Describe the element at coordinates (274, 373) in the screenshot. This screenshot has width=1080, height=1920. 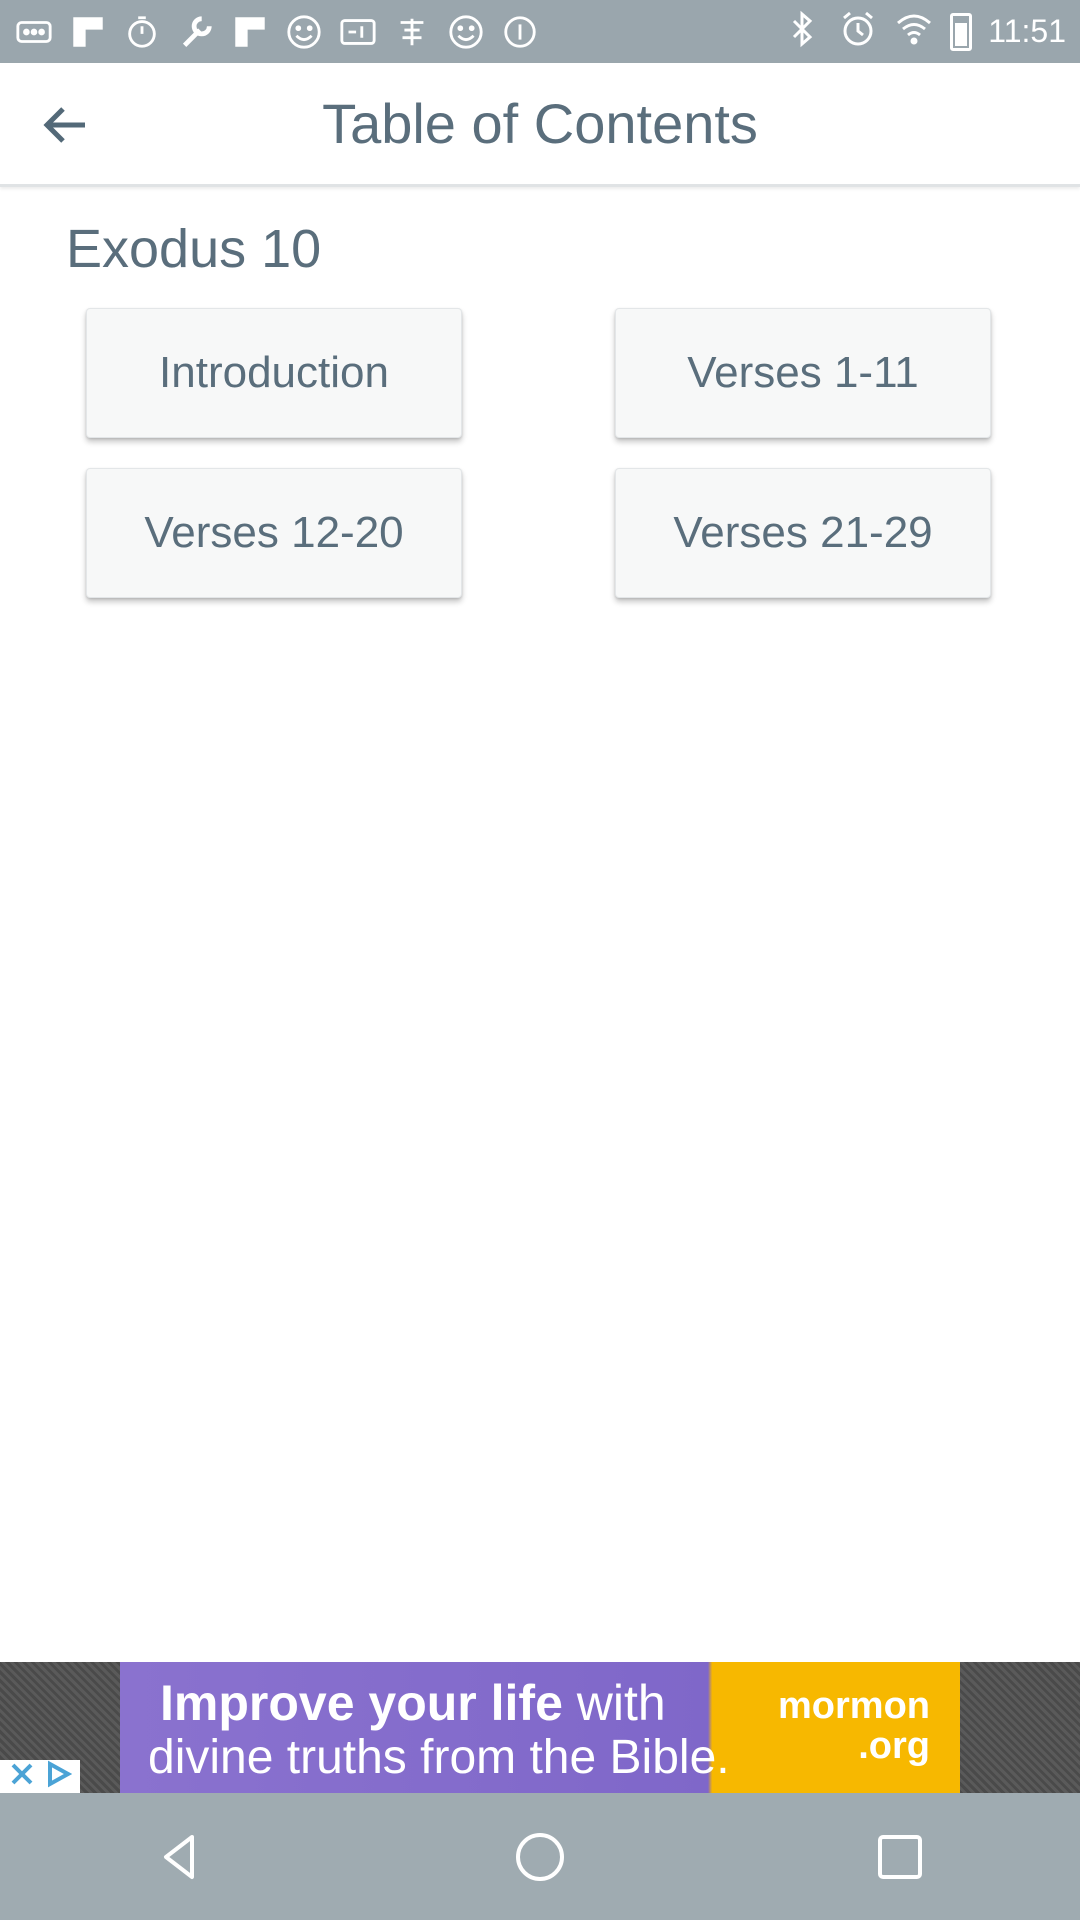
I see `section-button-introduction: Introduction` at that location.